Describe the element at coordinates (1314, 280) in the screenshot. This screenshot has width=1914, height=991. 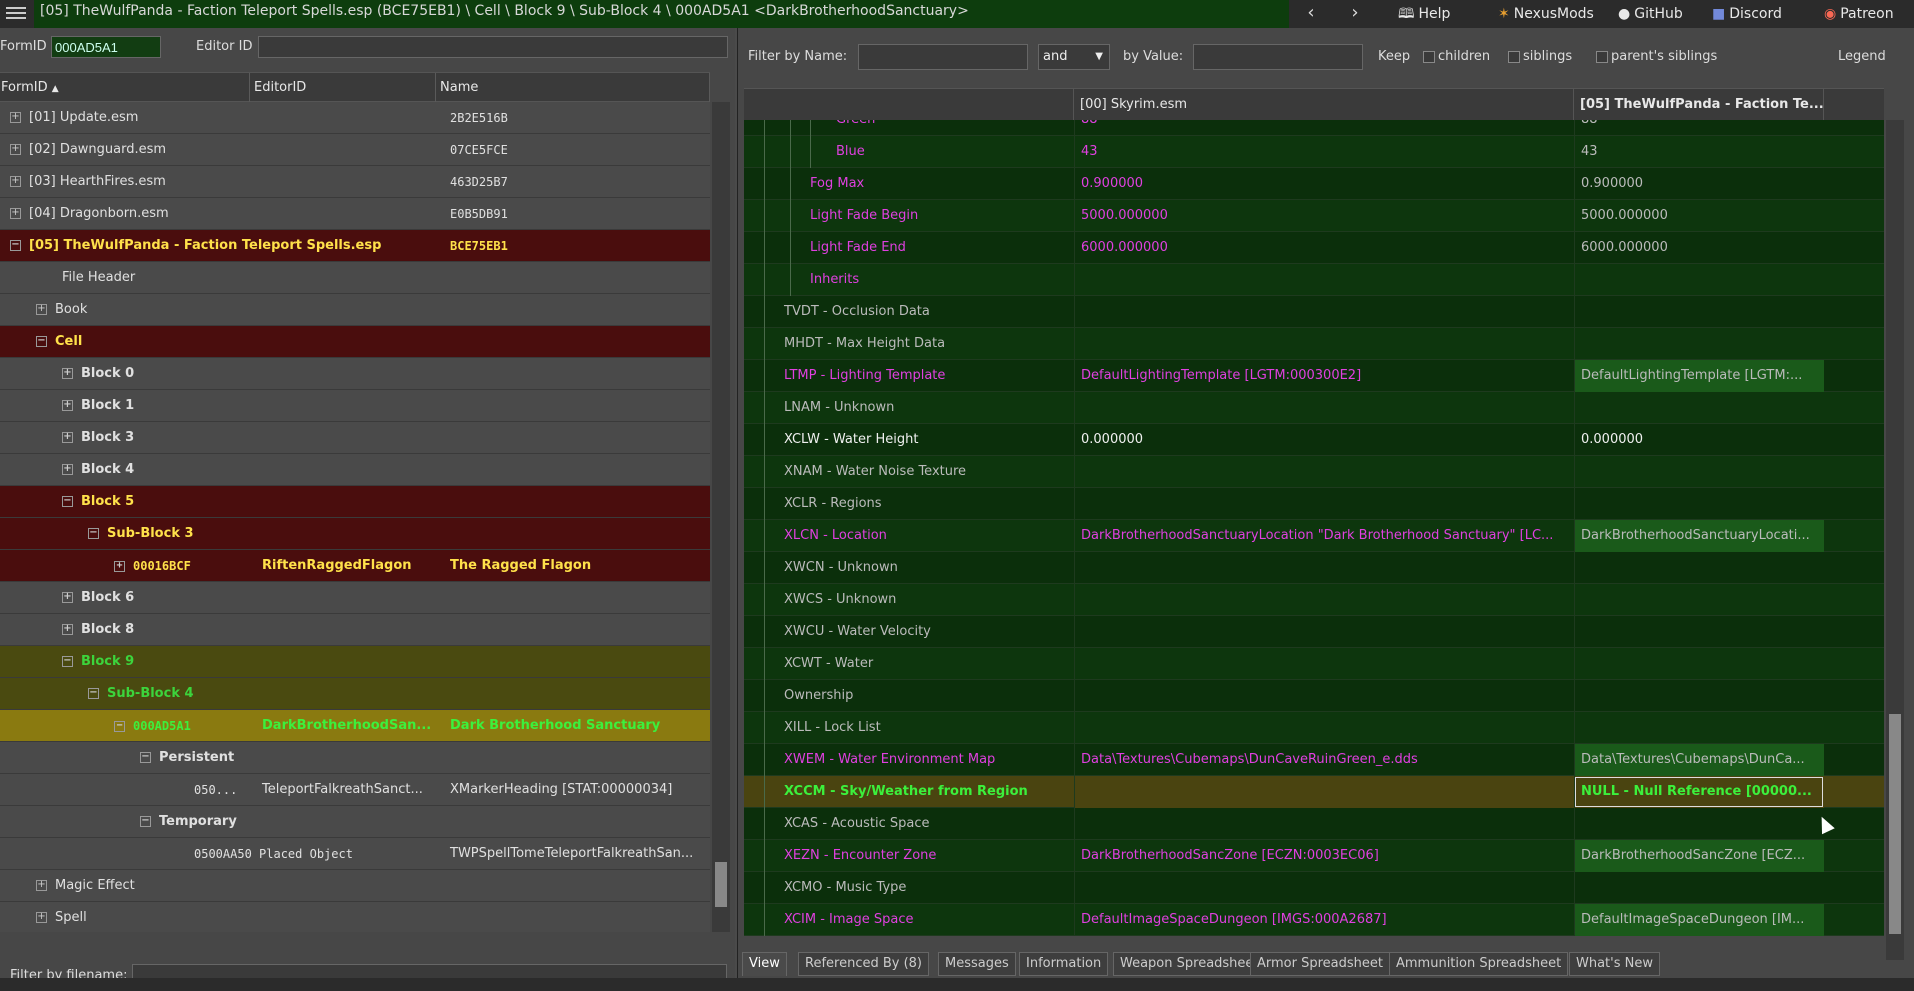
I see `record-row: Inherits` at that location.